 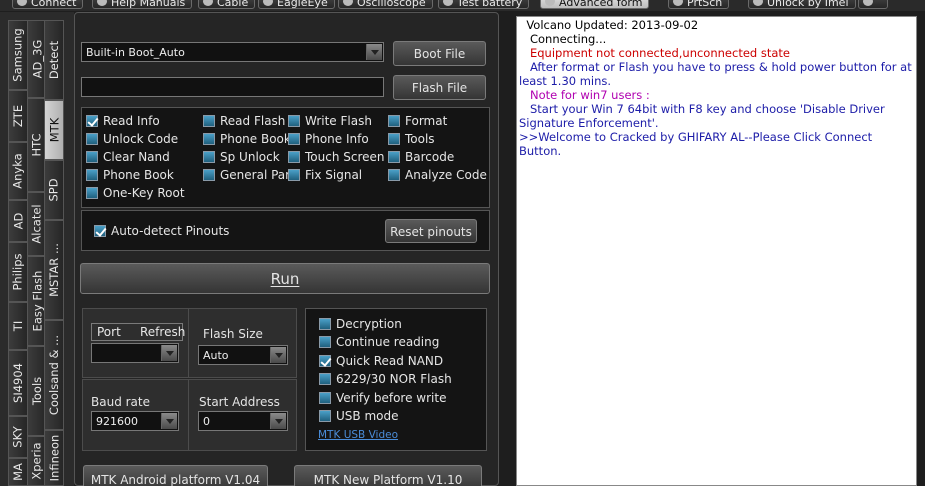 What do you see at coordinates (227, 4) in the screenshot?
I see `cable-button: Cable` at bounding box center [227, 4].